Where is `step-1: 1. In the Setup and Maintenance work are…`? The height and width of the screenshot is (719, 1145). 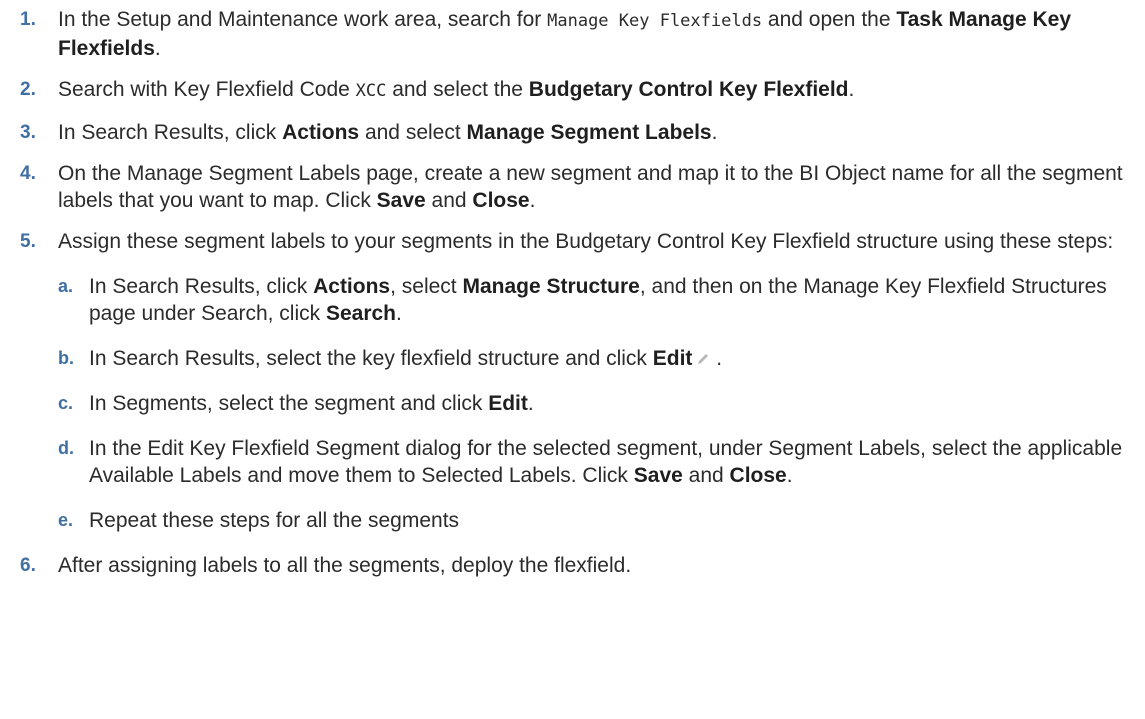
step-1: 1. In the Setup and Maintenance work are… is located at coordinates (572, 34).